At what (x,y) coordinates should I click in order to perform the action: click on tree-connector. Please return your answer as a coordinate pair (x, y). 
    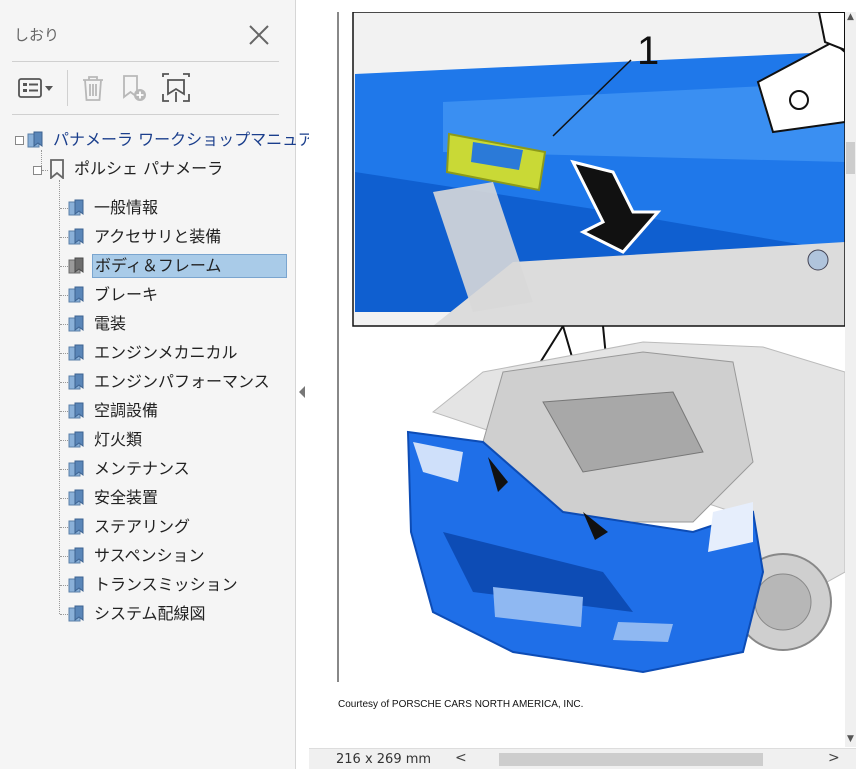
    Looking at the image, I should click on (59, 397).